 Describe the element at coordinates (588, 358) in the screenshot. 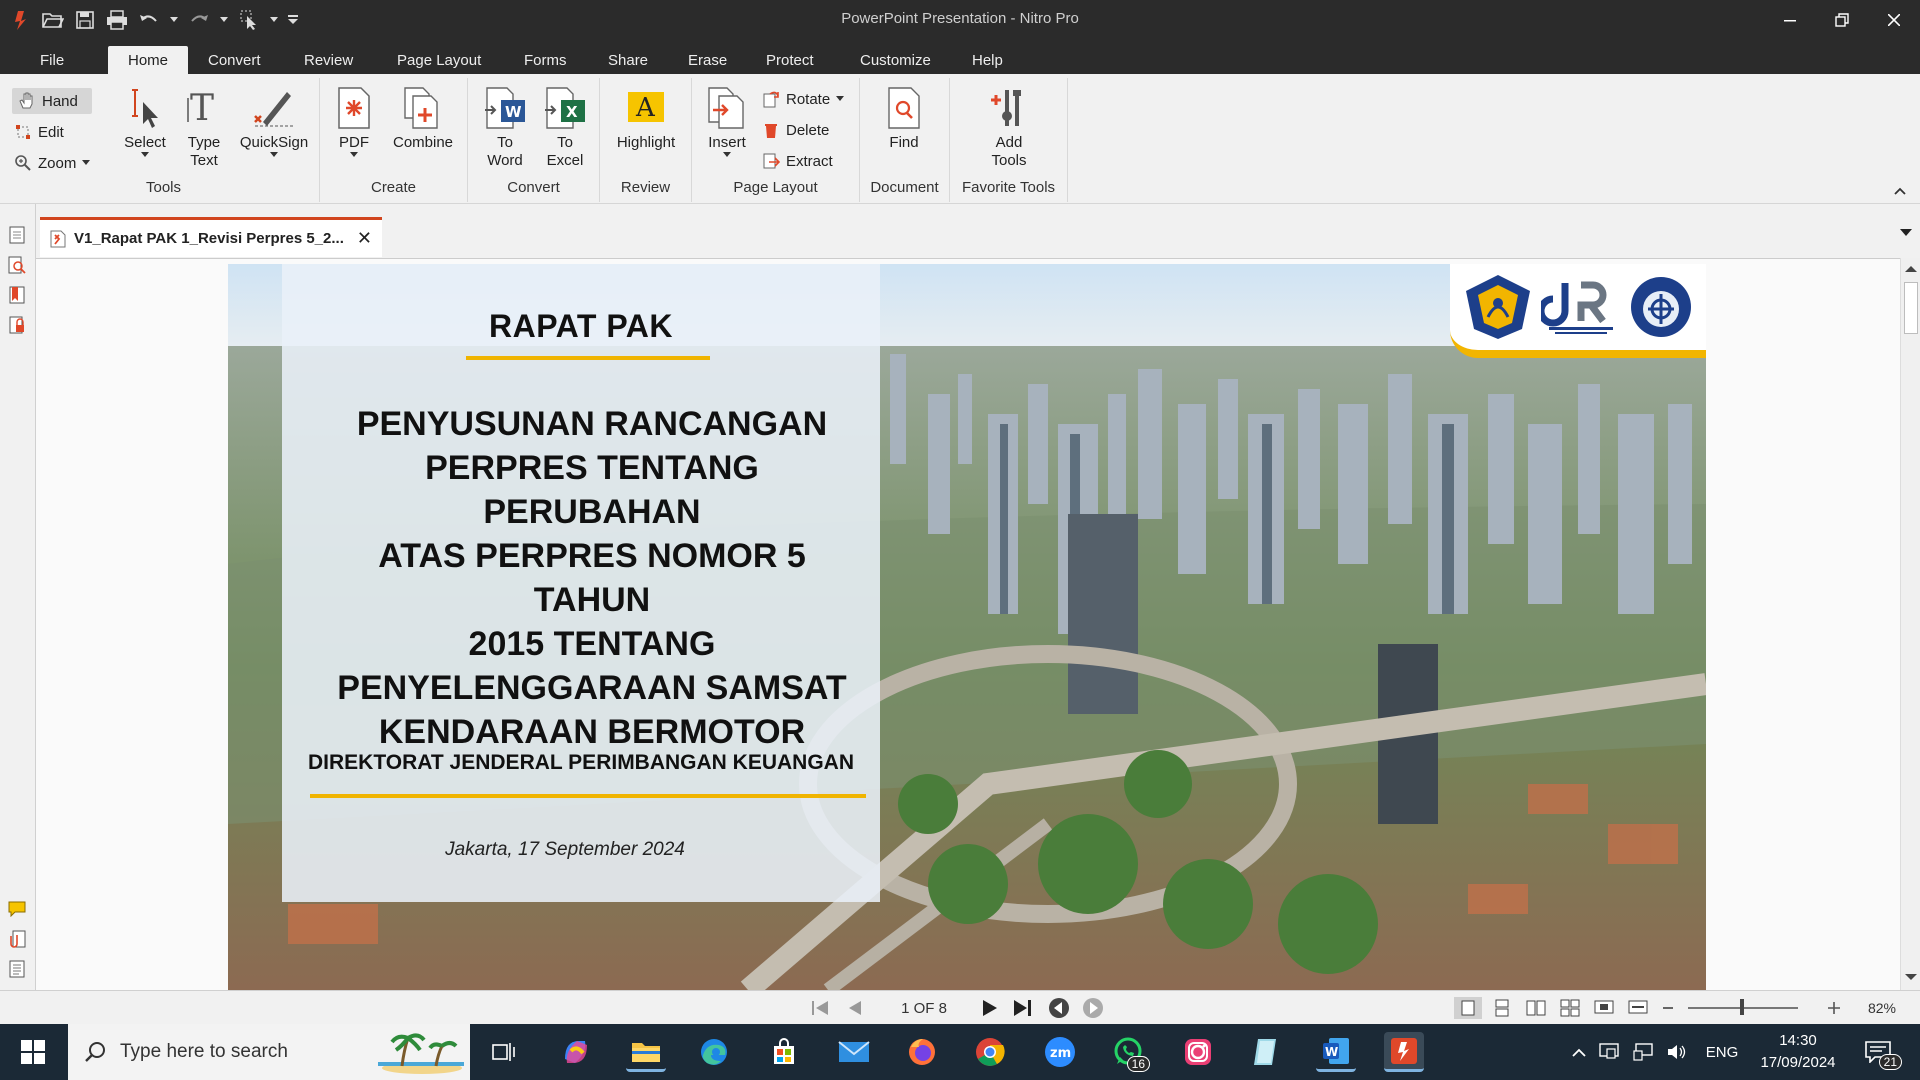

I see `title-underline` at that location.